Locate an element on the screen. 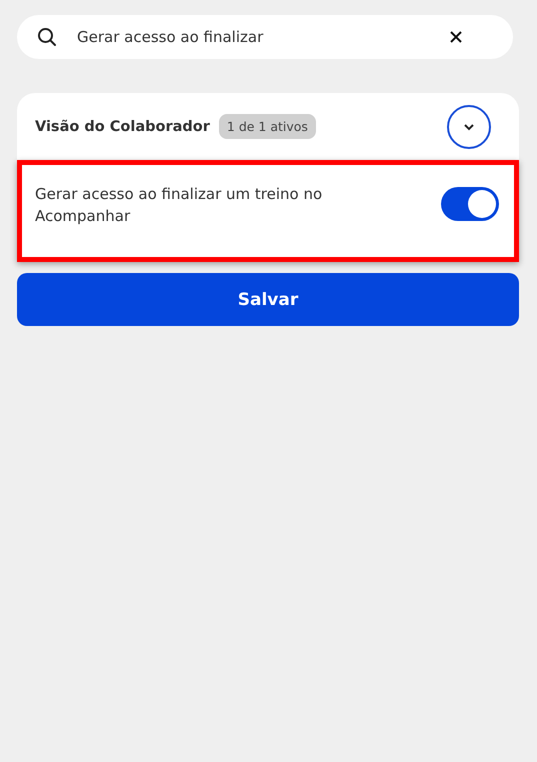 This screenshot has width=537, height=762. setting-label: Gerar acesso ao finalizar um treino no Acompanhar is located at coordinates (179, 205).